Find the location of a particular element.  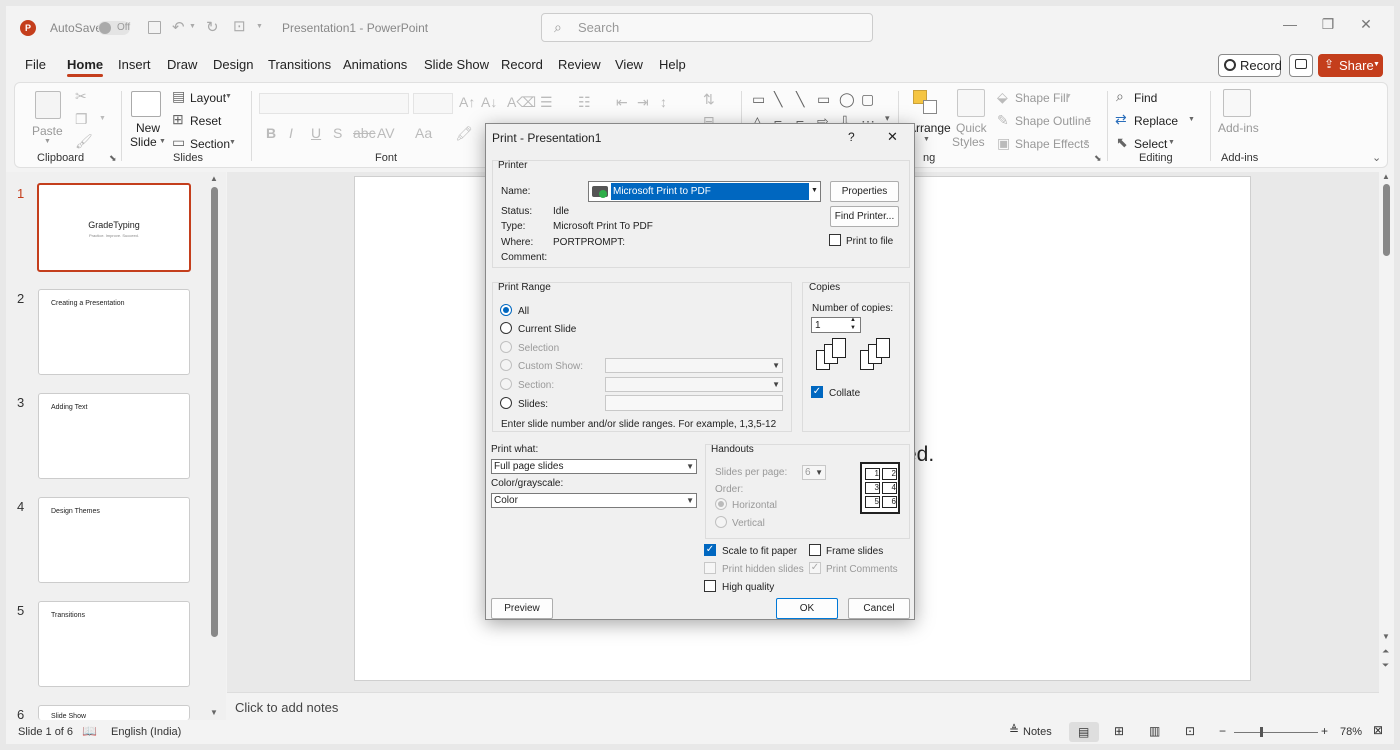

slide-show-icon: ⊡ is located at coordinates (1190, 731).